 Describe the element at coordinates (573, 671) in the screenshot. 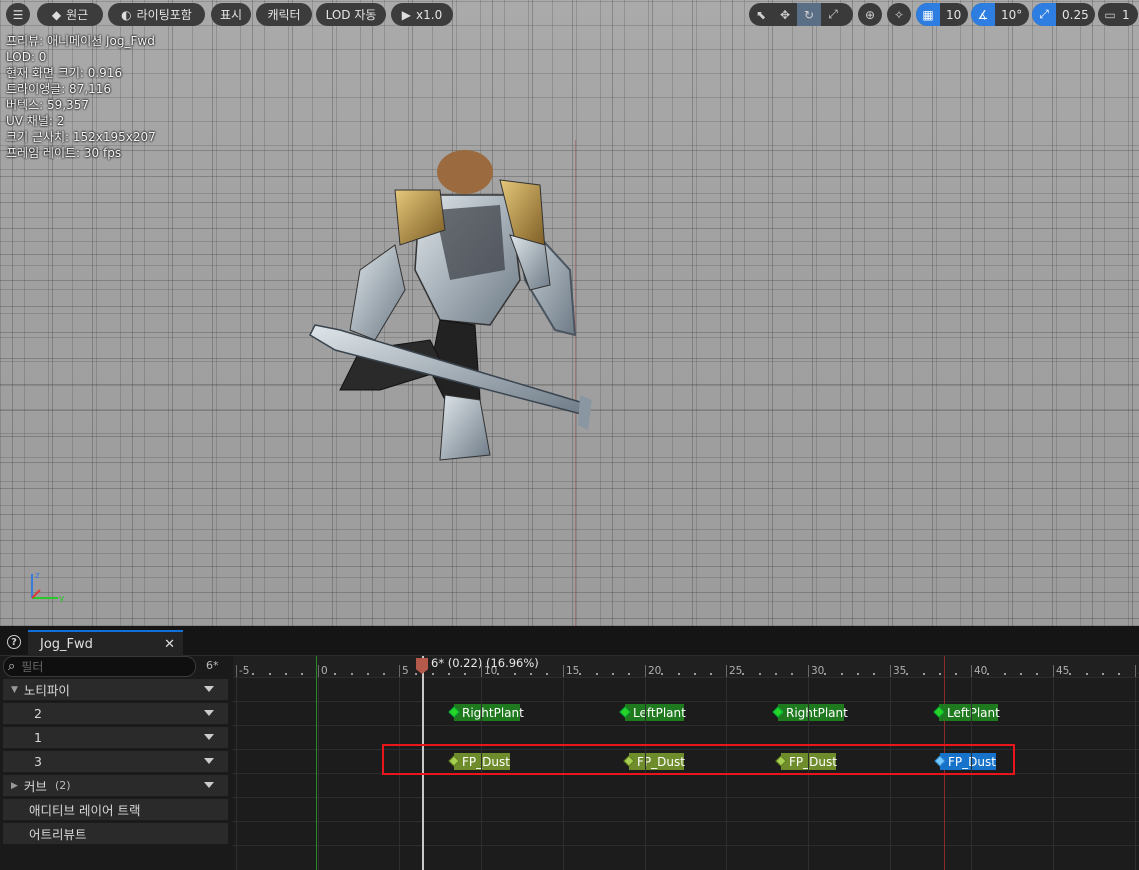

I see `ruler-tick-label: 15` at that location.